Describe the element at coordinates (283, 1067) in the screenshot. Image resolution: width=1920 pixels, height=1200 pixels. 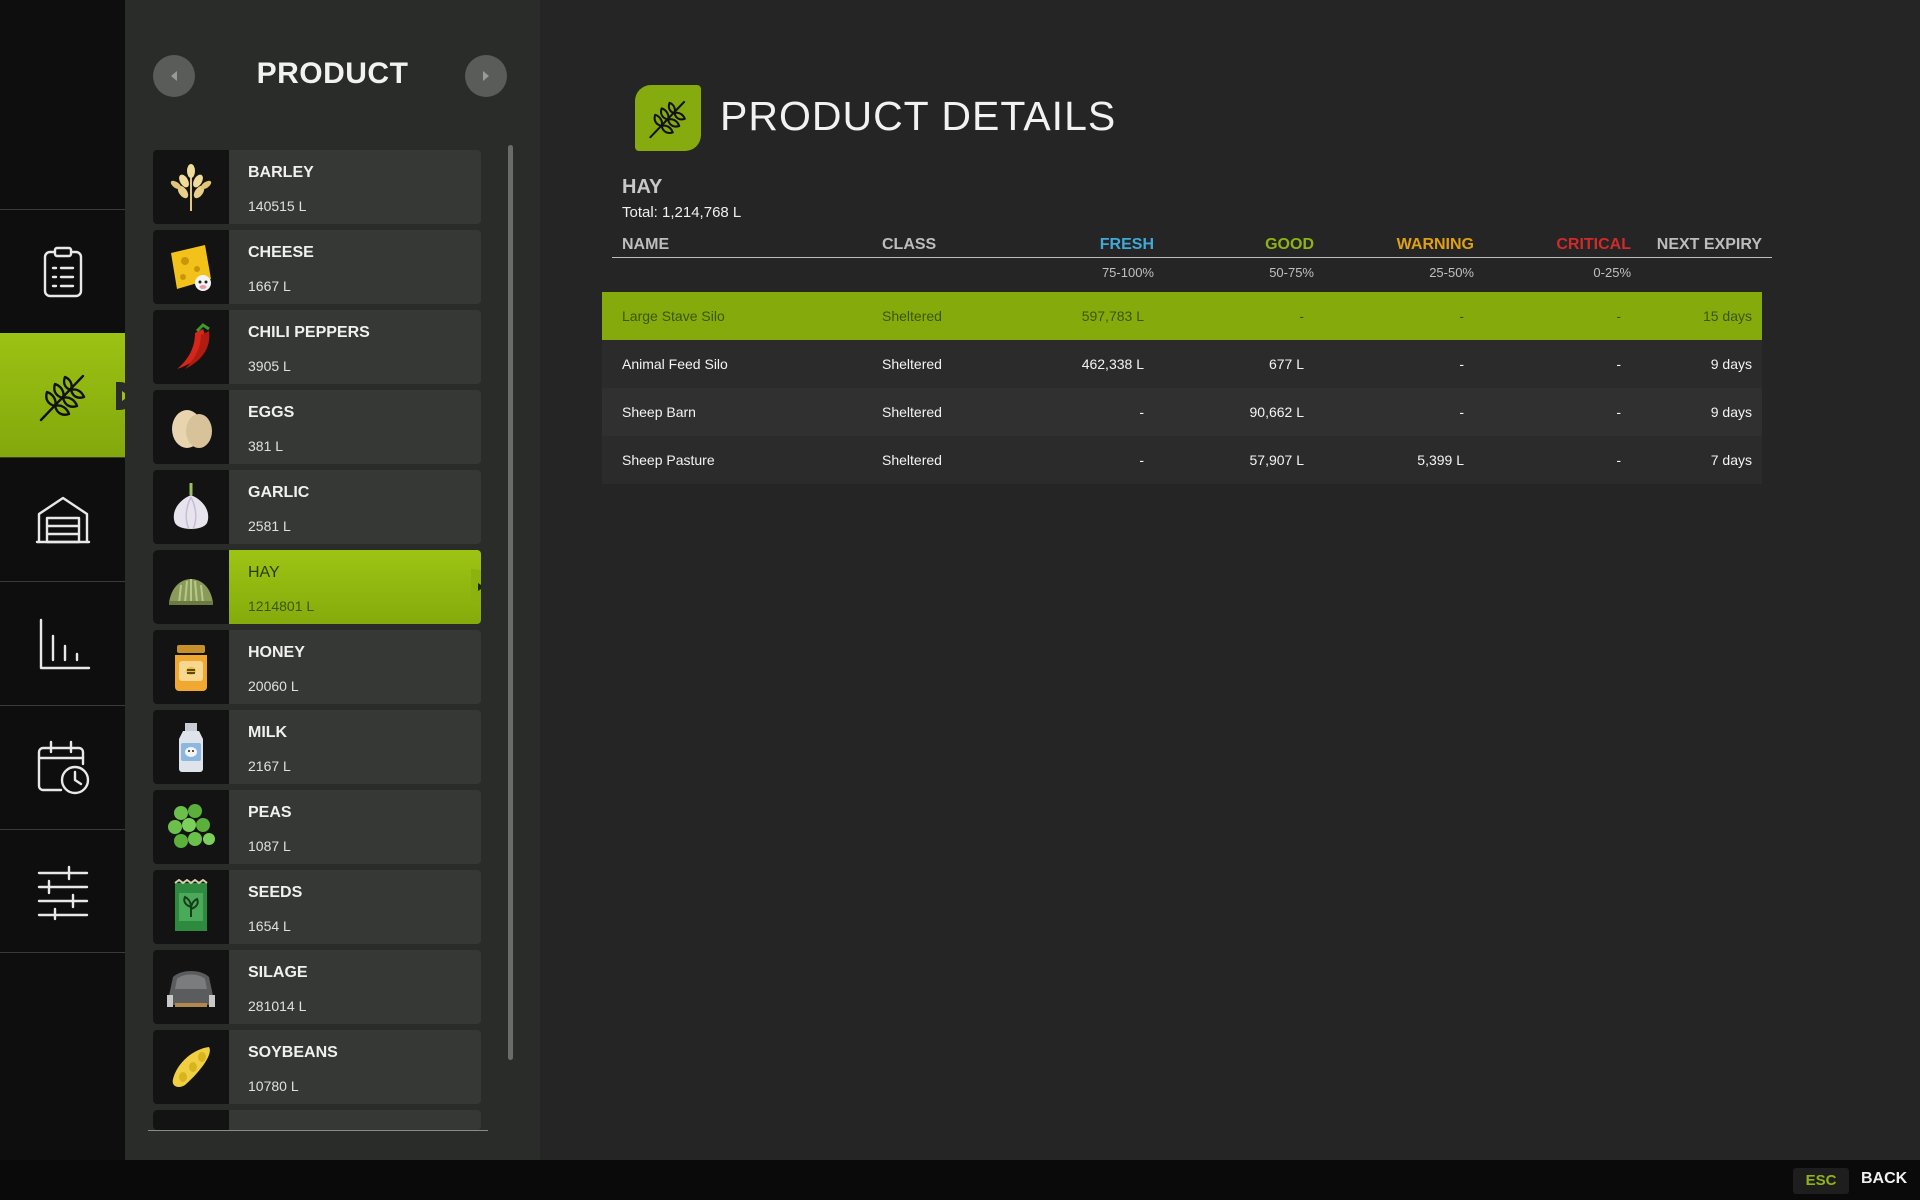
I see `product-info: SOYBEANS 10780 L` at that location.